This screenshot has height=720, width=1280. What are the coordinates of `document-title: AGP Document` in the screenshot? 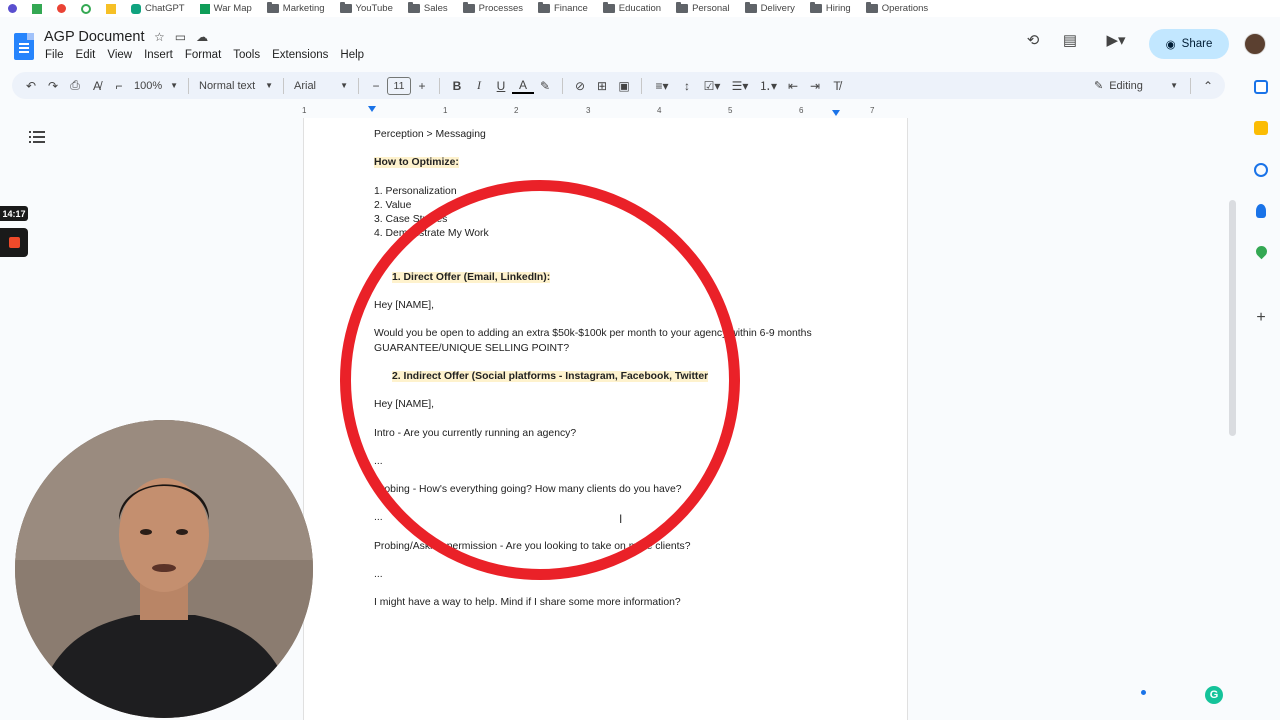 It's located at (94, 37).